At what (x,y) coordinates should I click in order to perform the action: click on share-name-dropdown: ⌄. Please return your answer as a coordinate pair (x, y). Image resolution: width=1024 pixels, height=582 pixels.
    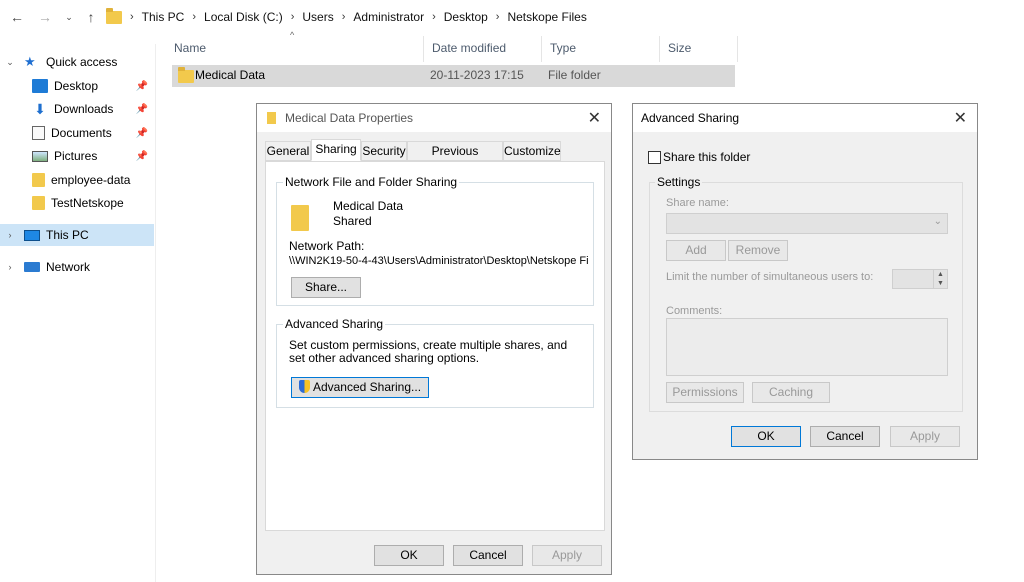
    Looking at the image, I should click on (807, 223).